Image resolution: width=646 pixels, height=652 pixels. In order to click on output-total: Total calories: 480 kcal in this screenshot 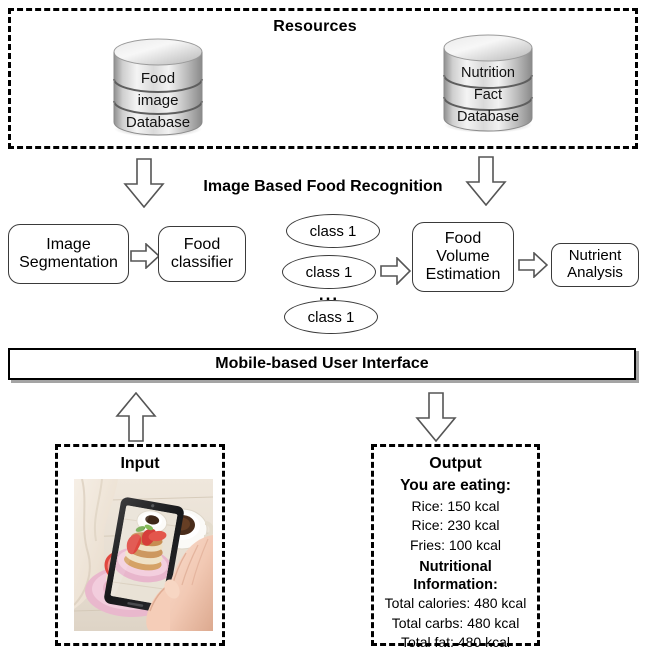, I will do `click(455, 603)`.